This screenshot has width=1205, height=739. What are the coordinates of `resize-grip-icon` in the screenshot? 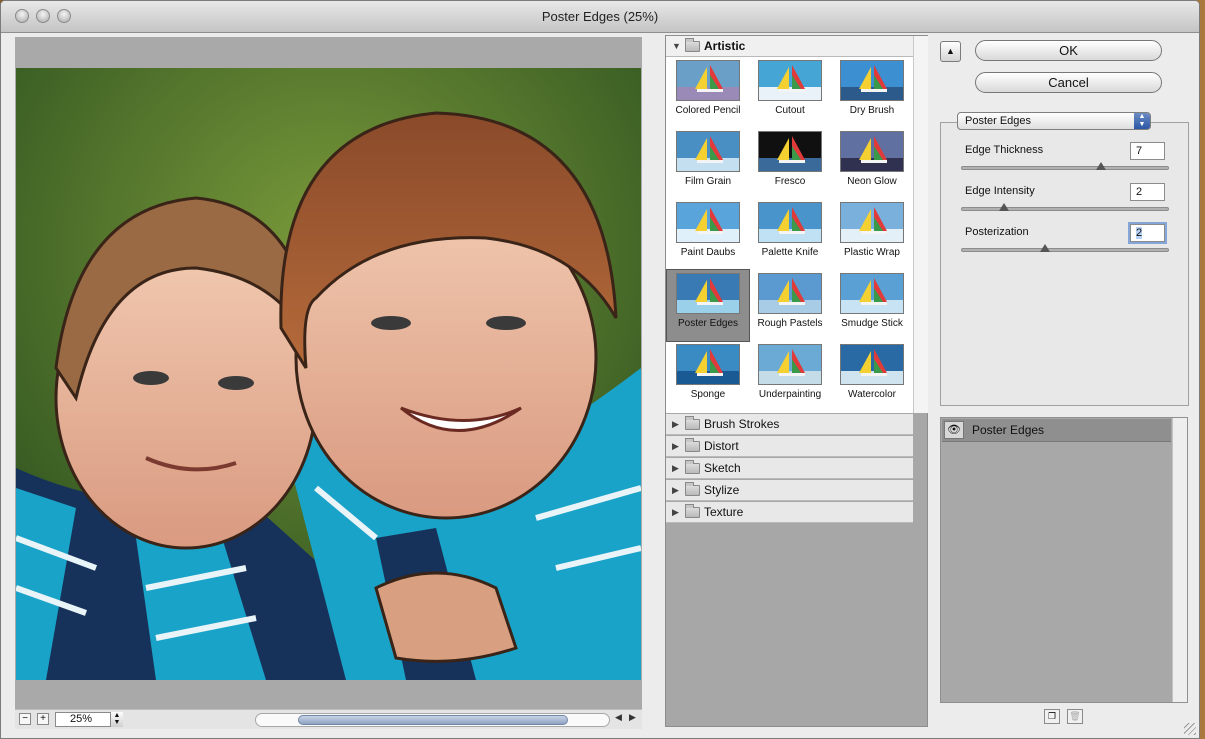 It's located at (1190, 729).